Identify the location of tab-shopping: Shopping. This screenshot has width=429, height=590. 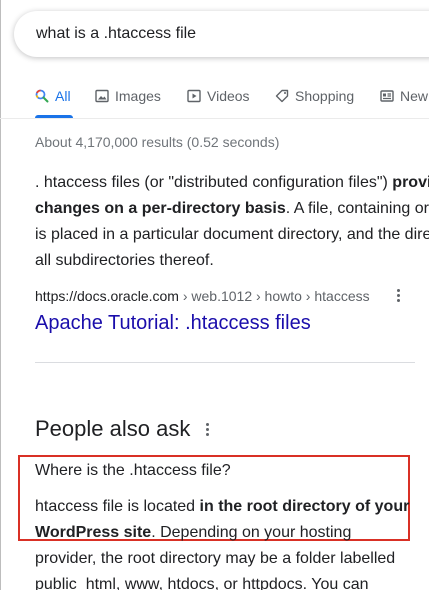
(314, 96).